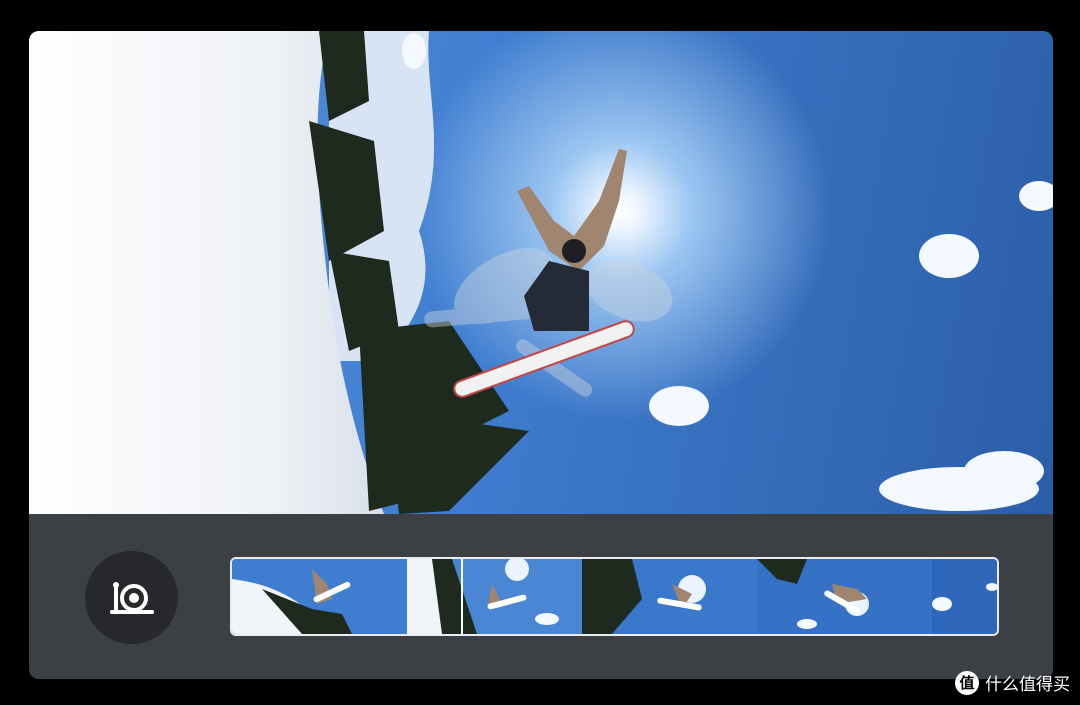 Image resolution: width=1080 pixels, height=705 pixels. I want to click on watermark: 值 什么值得买, so click(1012, 682).